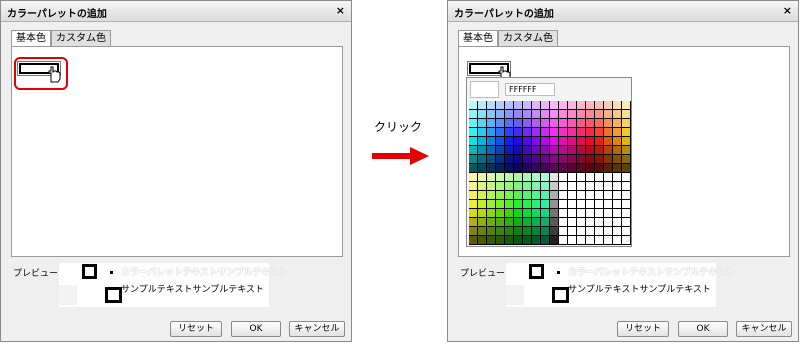 This screenshot has width=800, height=344. Describe the element at coordinates (787, 10) in the screenshot. I see `close-icon: ×` at that location.